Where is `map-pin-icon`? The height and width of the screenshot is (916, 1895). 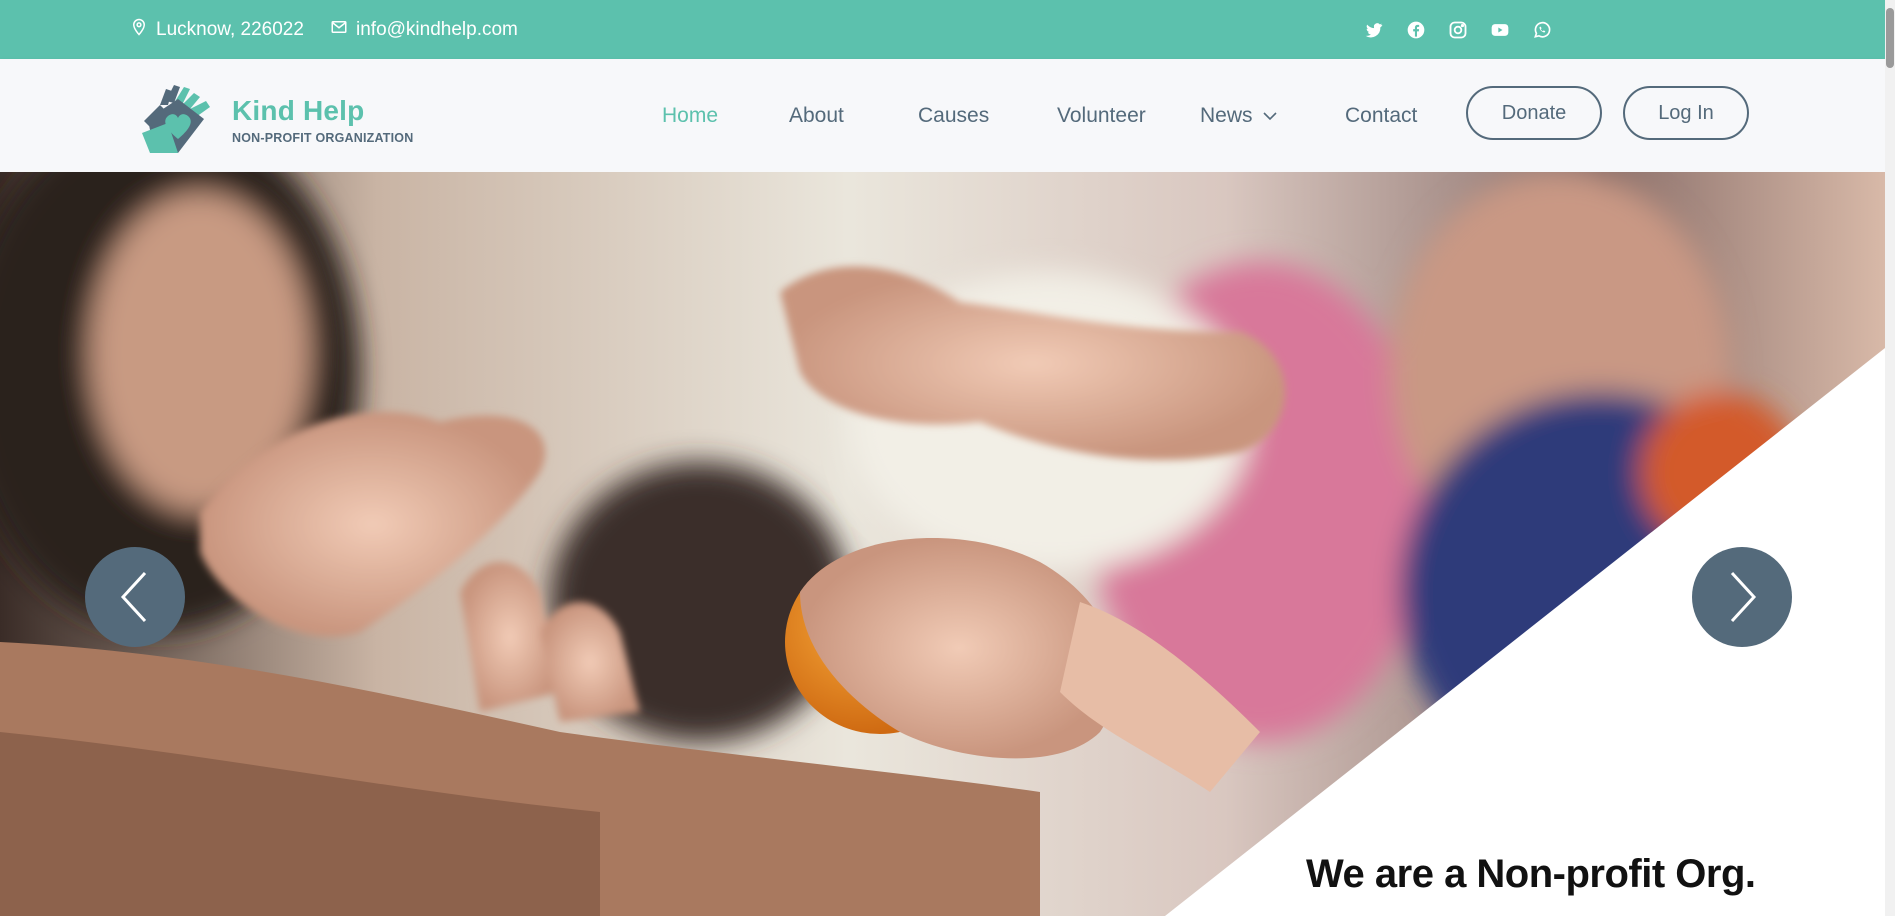 map-pin-icon is located at coordinates (143, 30).